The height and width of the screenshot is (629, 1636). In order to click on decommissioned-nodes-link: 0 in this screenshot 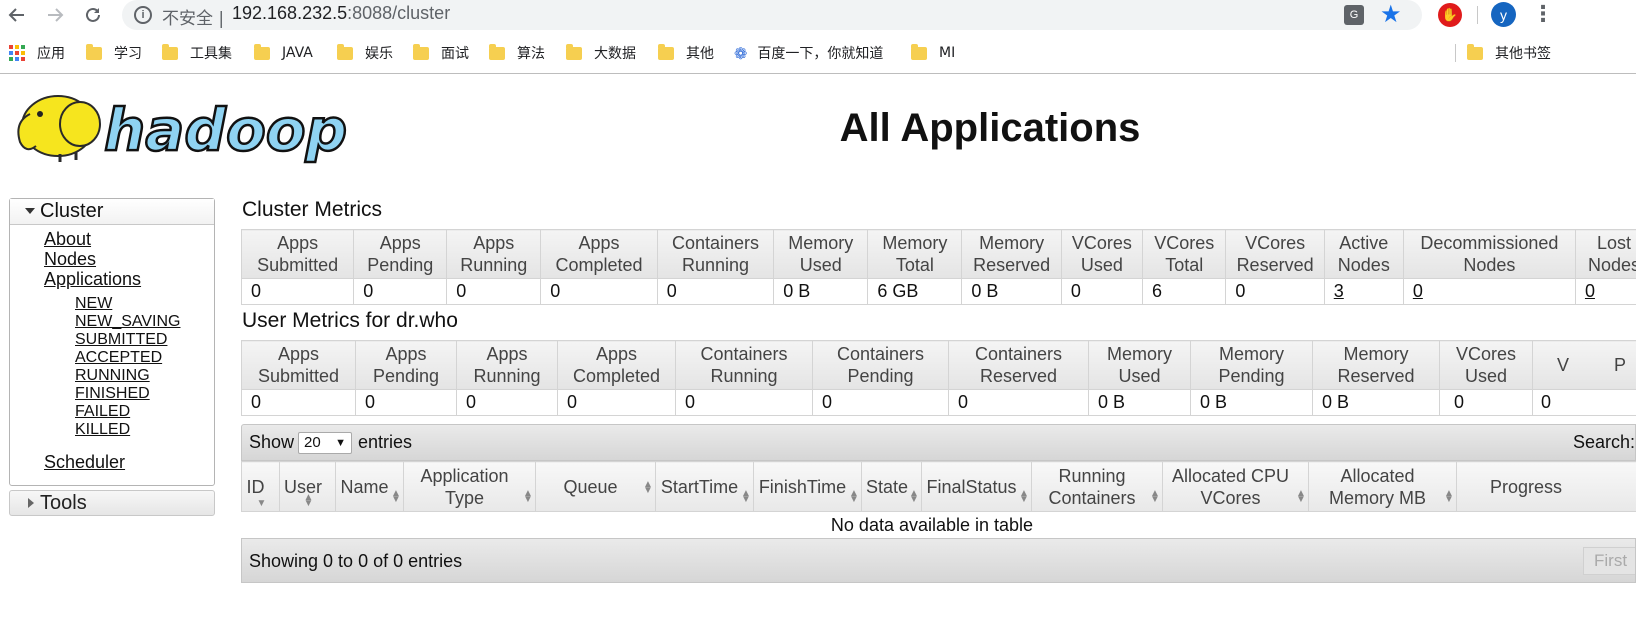, I will do `click(1489, 291)`.